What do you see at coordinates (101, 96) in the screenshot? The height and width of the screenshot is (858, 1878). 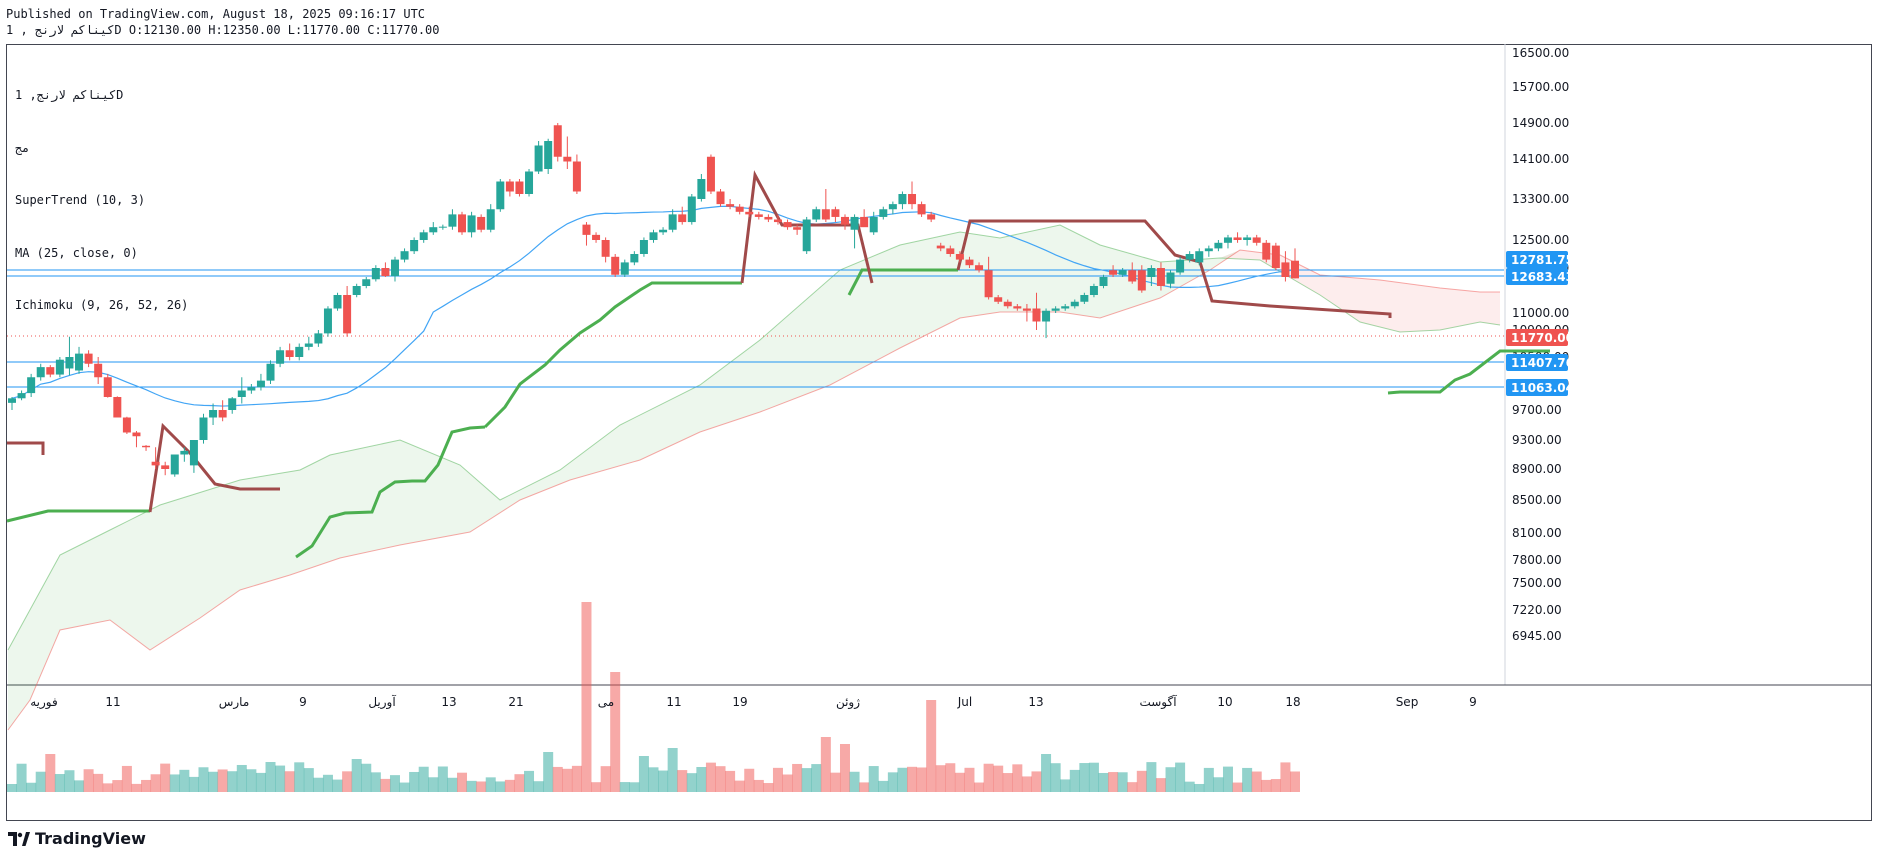 I see `legend-title: کیناکم لارنج, 1D` at bounding box center [101, 96].